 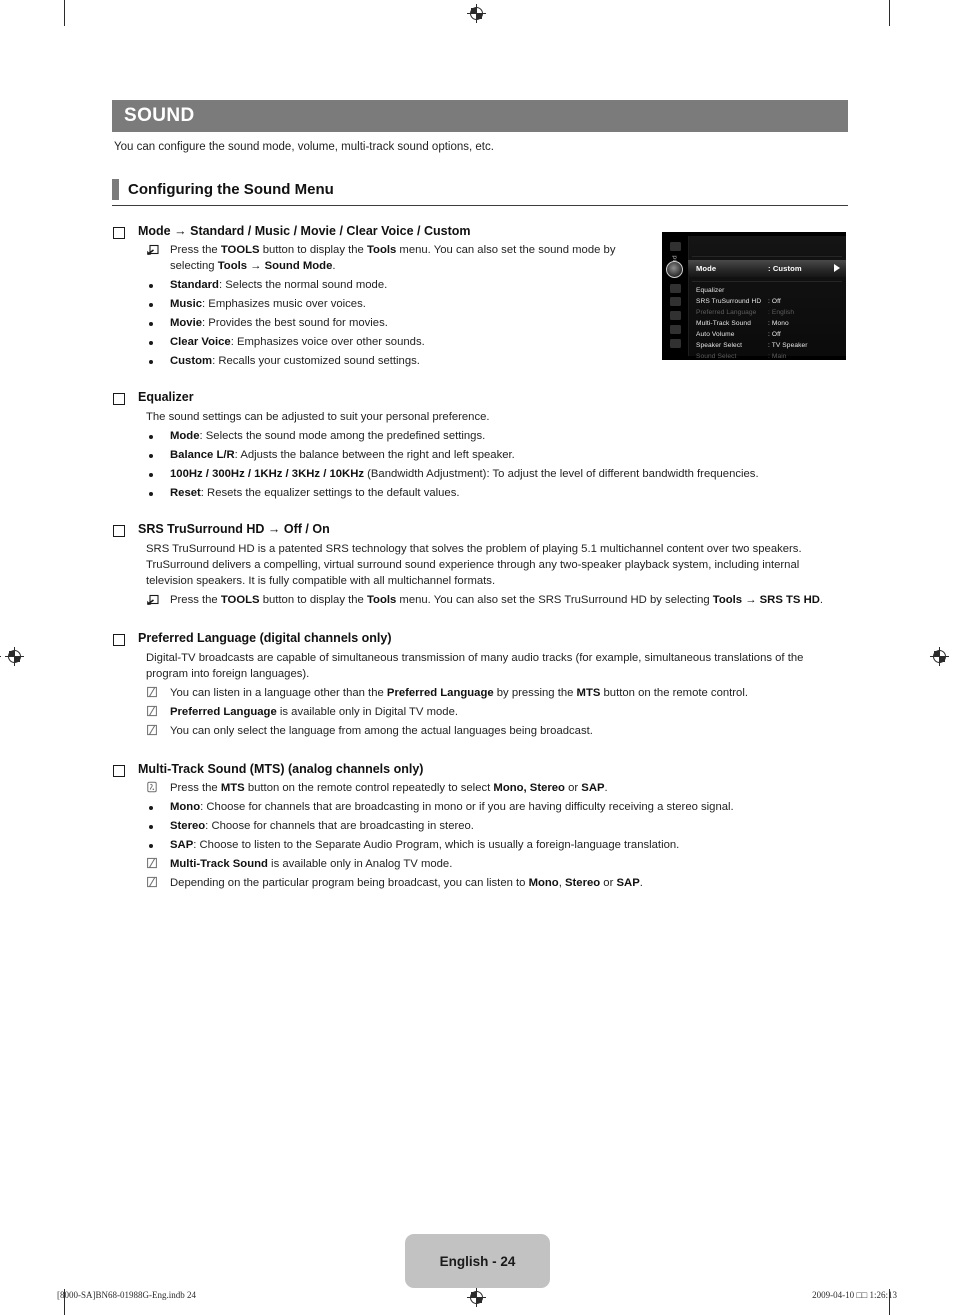 I want to click on page-number-label: English - 24, so click(x=477, y=1261).